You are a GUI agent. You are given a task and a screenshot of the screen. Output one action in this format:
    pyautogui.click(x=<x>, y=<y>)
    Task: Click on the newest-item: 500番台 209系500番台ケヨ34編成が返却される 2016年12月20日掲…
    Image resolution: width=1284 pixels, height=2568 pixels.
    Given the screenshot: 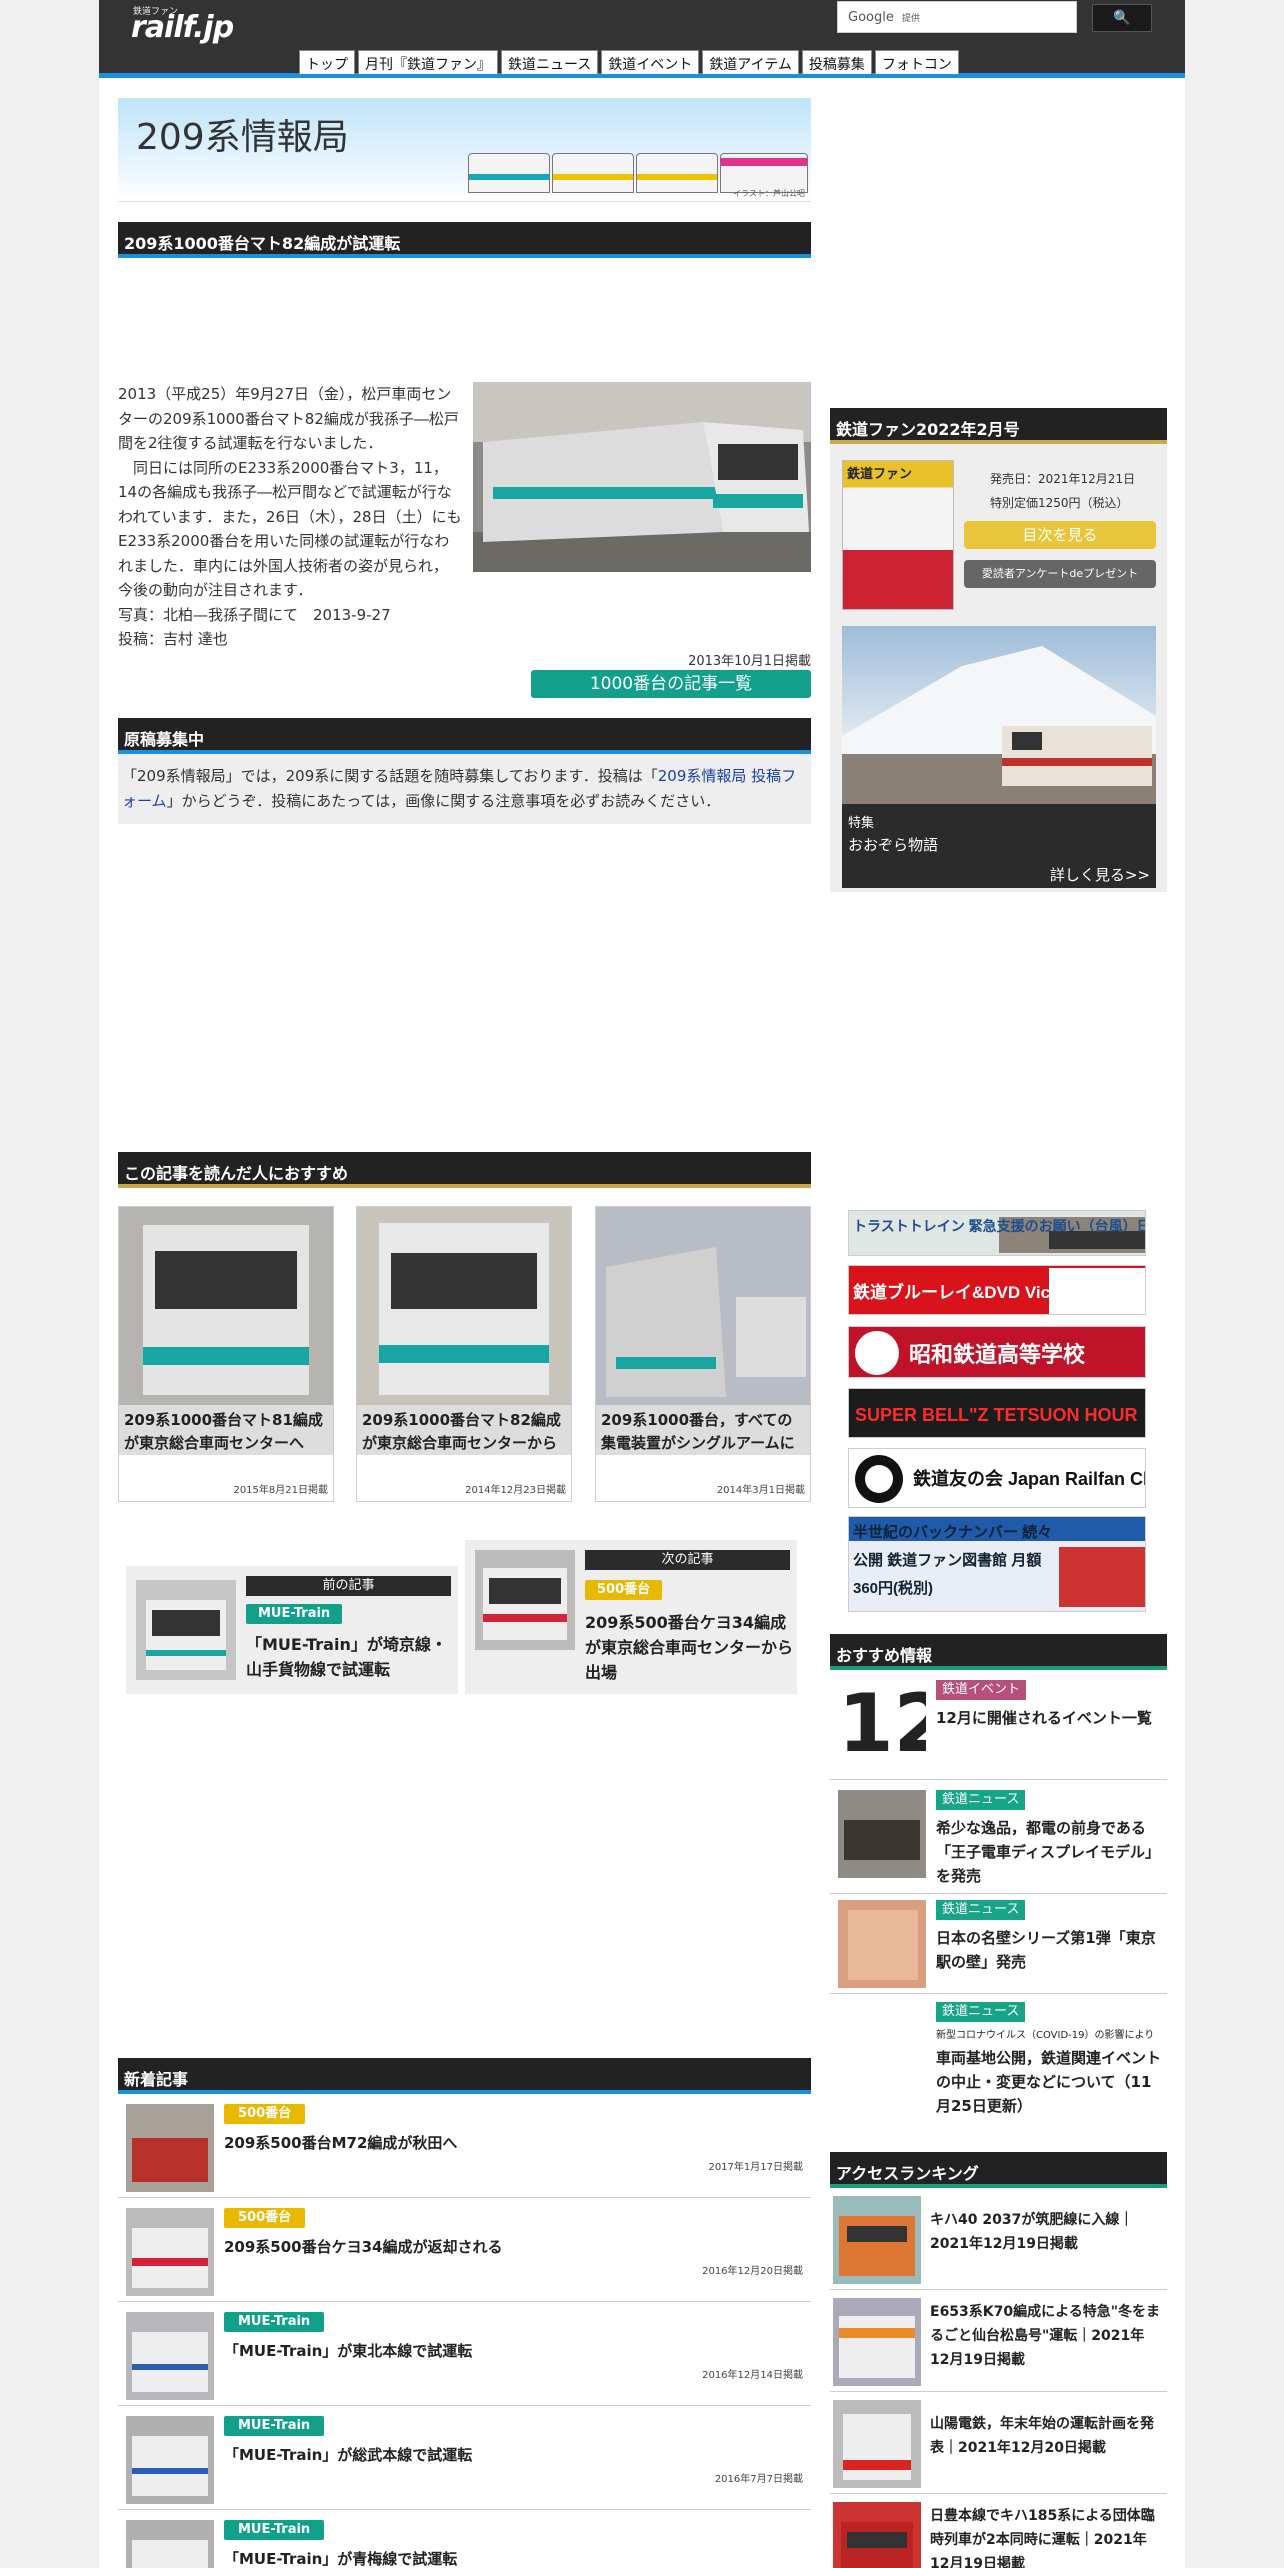 What is the action you would take?
    pyautogui.click(x=464, y=2250)
    